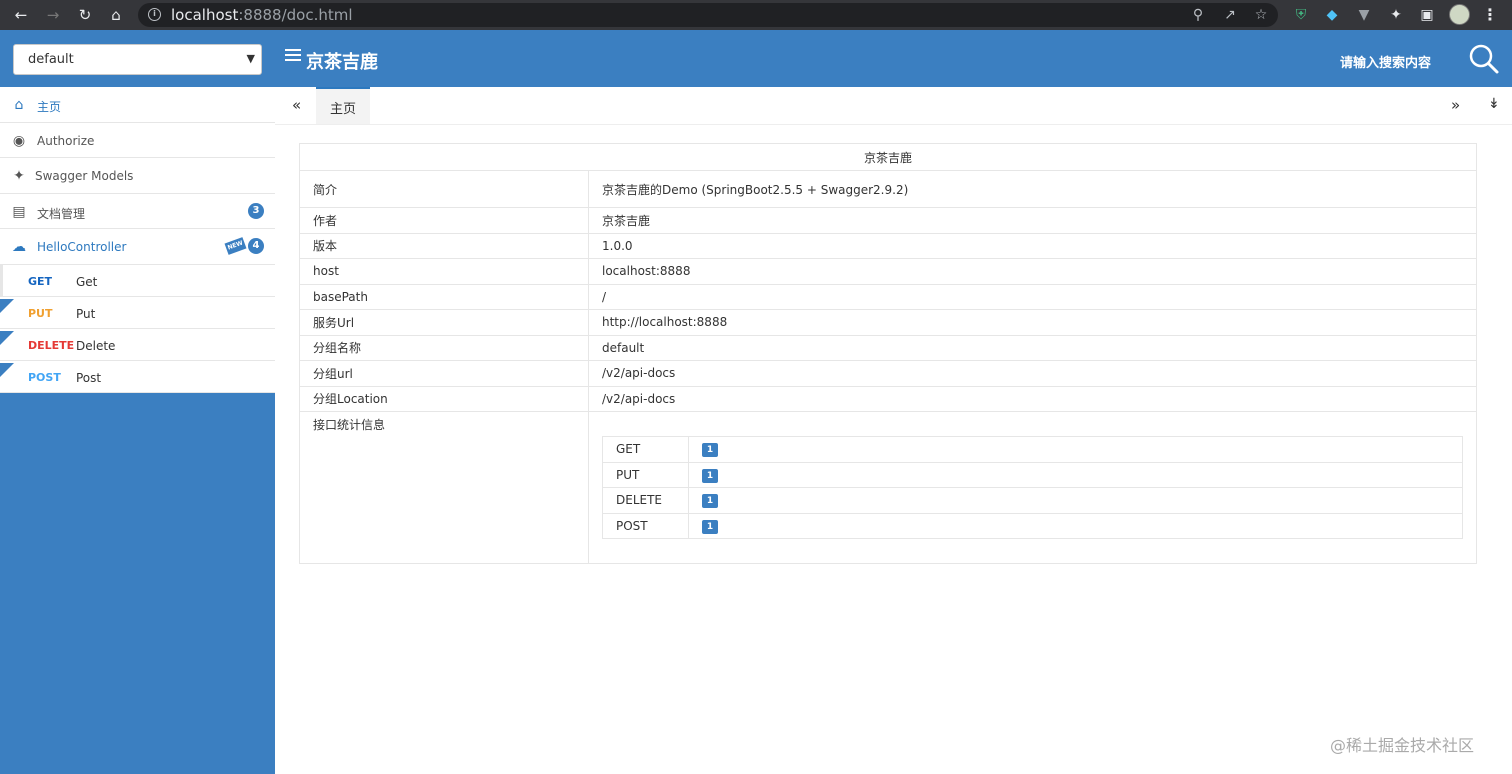 This screenshot has width=1512, height=774. Describe the element at coordinates (51, 345) in the screenshot. I see `method-label: DELETE` at that location.